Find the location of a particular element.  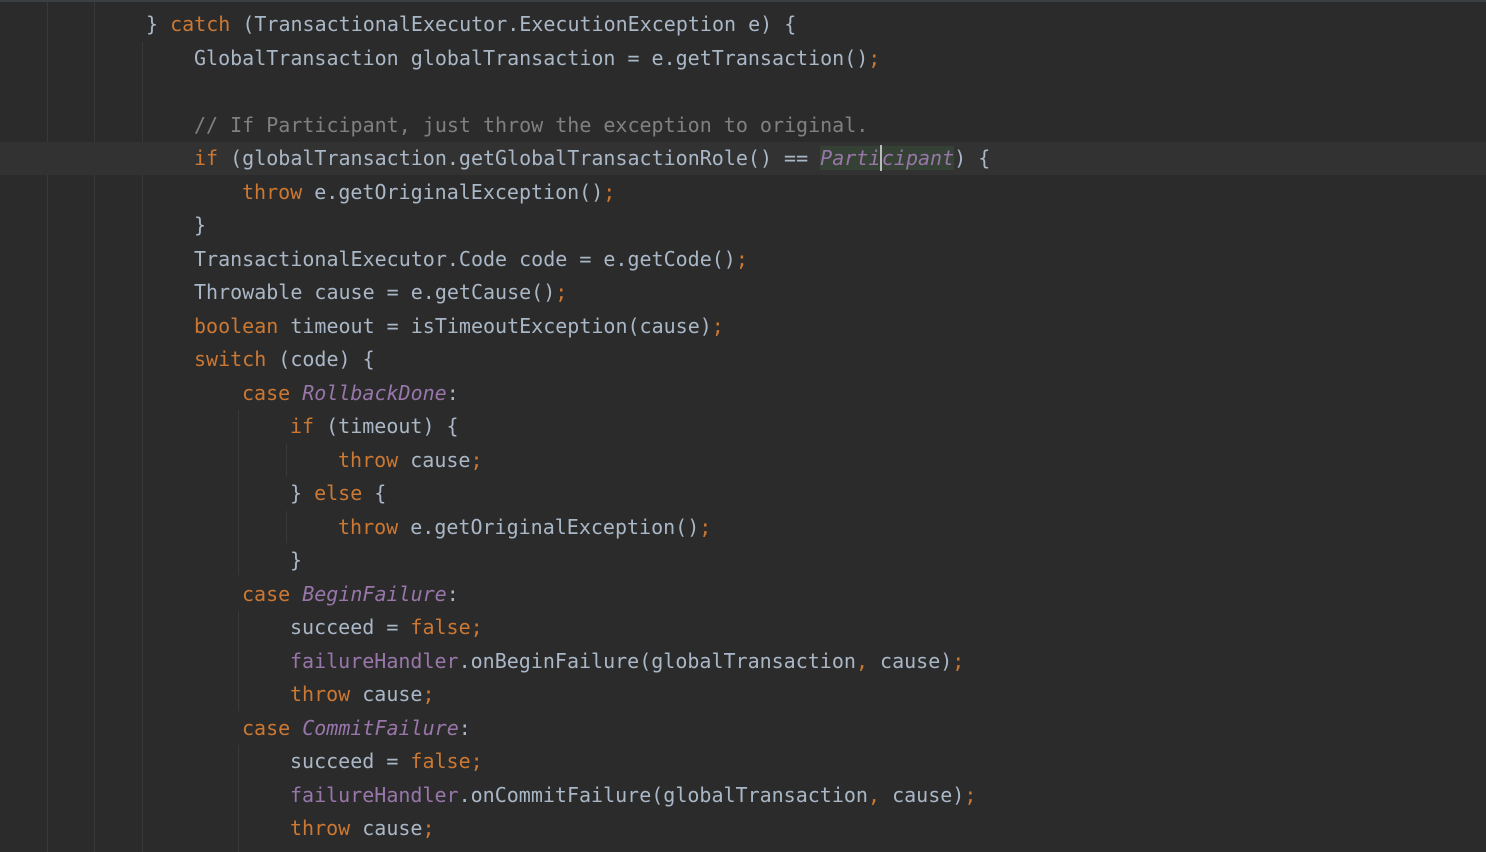

code-token: .onBeginFailure(globalTransaction is located at coordinates (657, 660).